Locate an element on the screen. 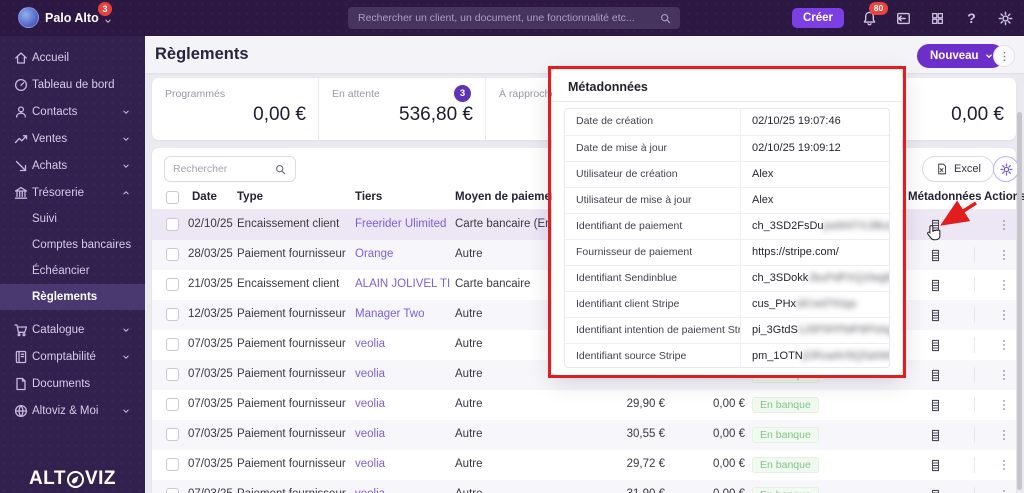  sidebar-item-altoviz-moi: Altoviz & Moi is located at coordinates (72, 410).